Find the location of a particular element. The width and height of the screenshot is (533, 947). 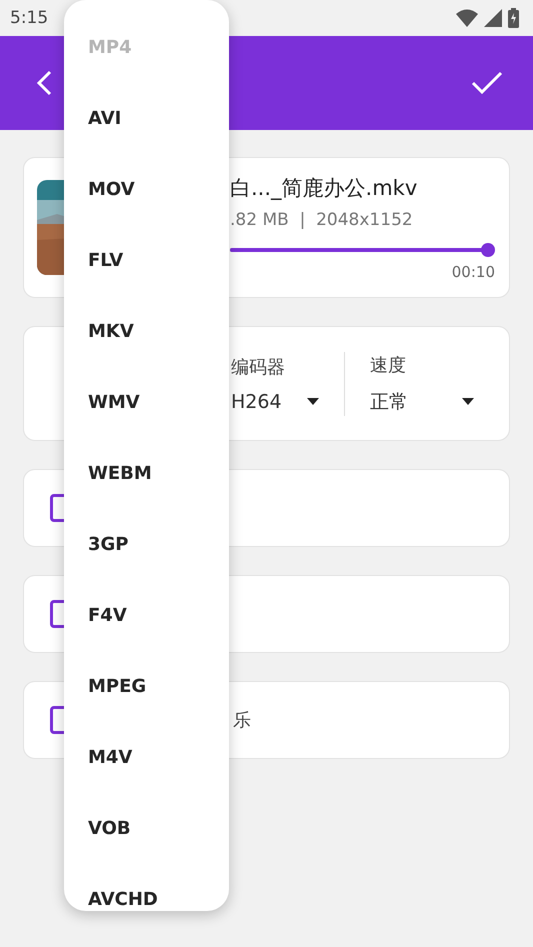

video-meta: .82 MB | 2048x1152 is located at coordinates (322, 220).